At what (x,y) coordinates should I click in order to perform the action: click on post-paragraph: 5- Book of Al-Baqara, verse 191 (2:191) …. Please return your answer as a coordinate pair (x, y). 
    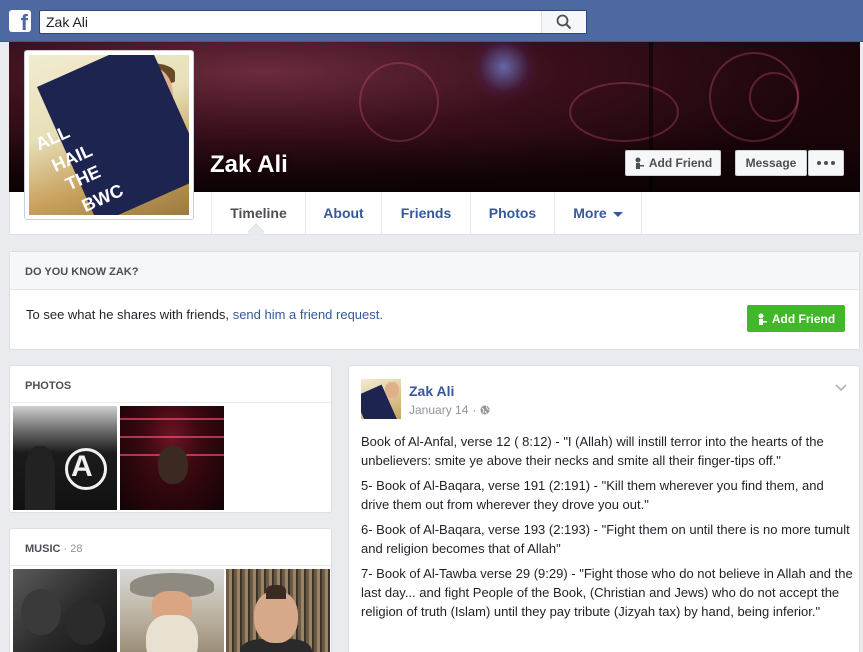
    Looking at the image, I should click on (592, 495).